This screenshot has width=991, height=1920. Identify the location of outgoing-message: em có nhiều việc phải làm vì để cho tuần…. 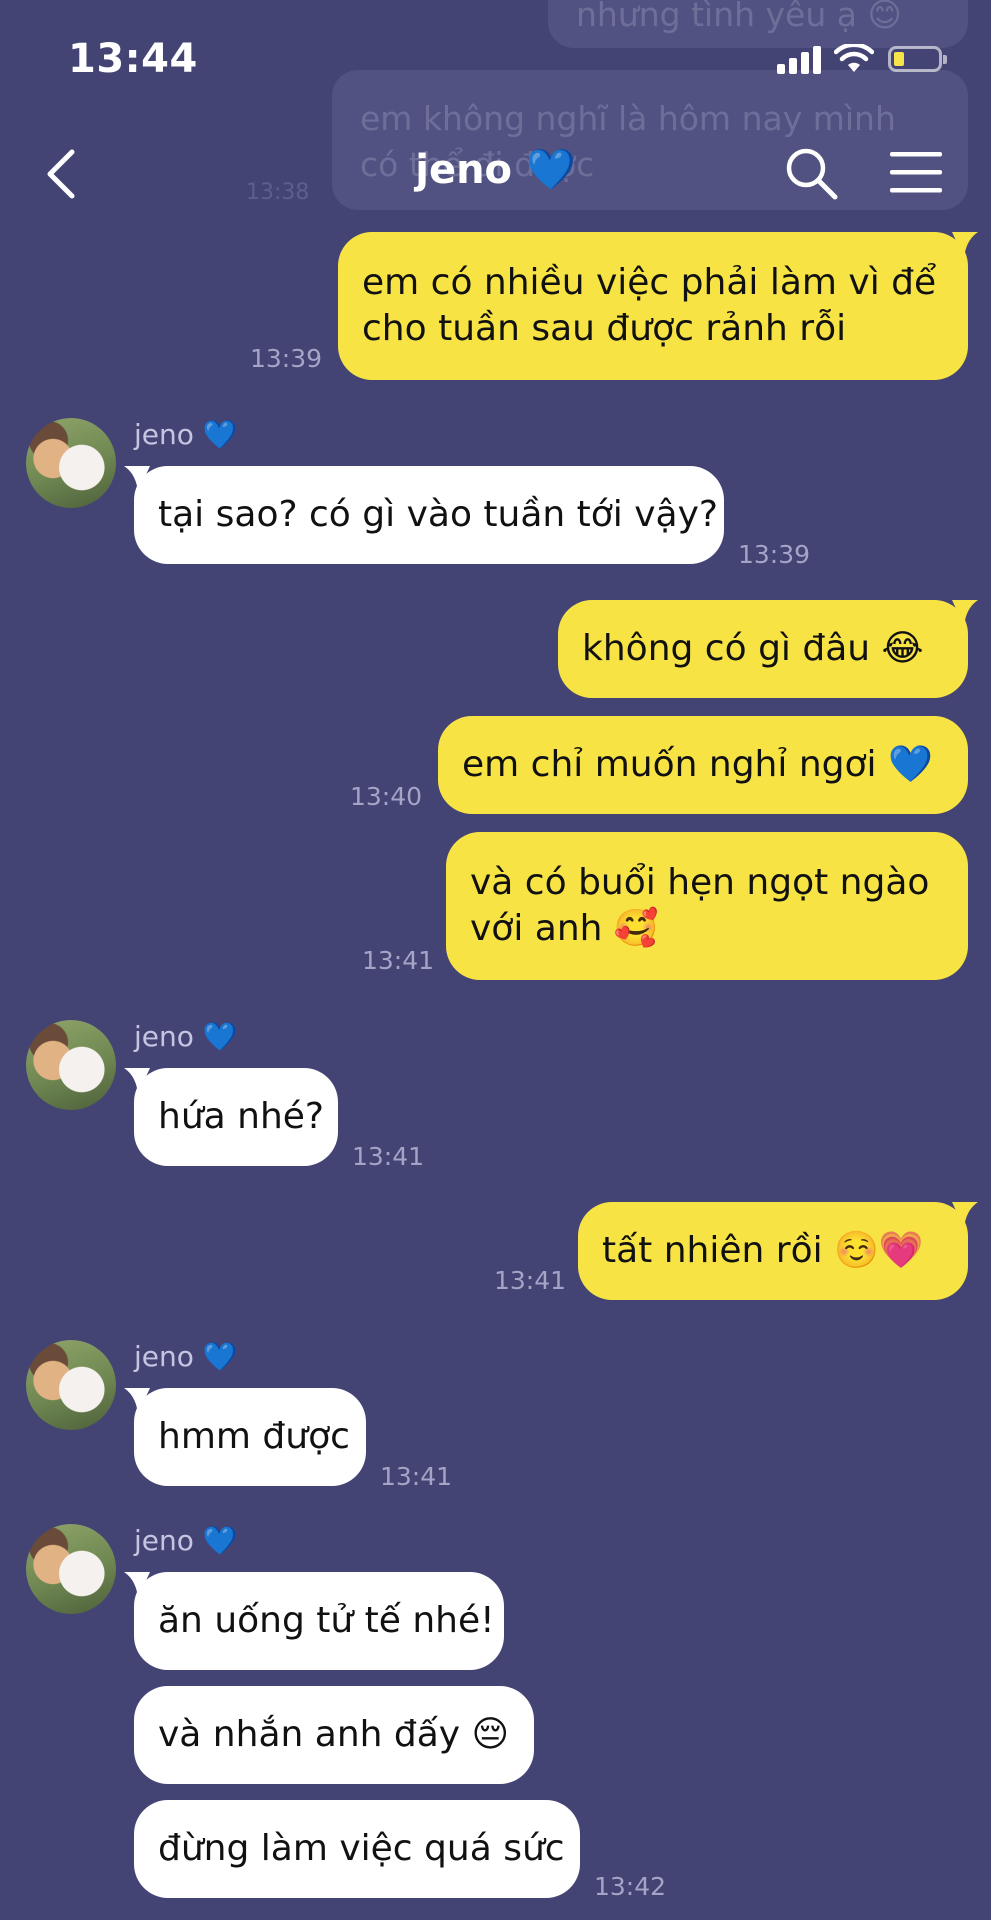
(658, 306).